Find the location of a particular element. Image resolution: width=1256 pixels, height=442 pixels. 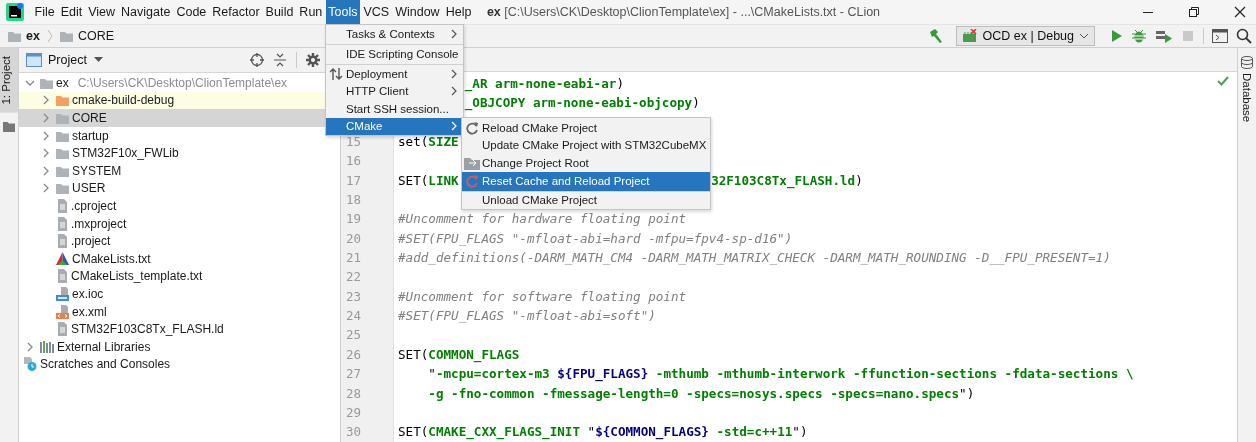

board-icon is located at coordinates (969, 36).